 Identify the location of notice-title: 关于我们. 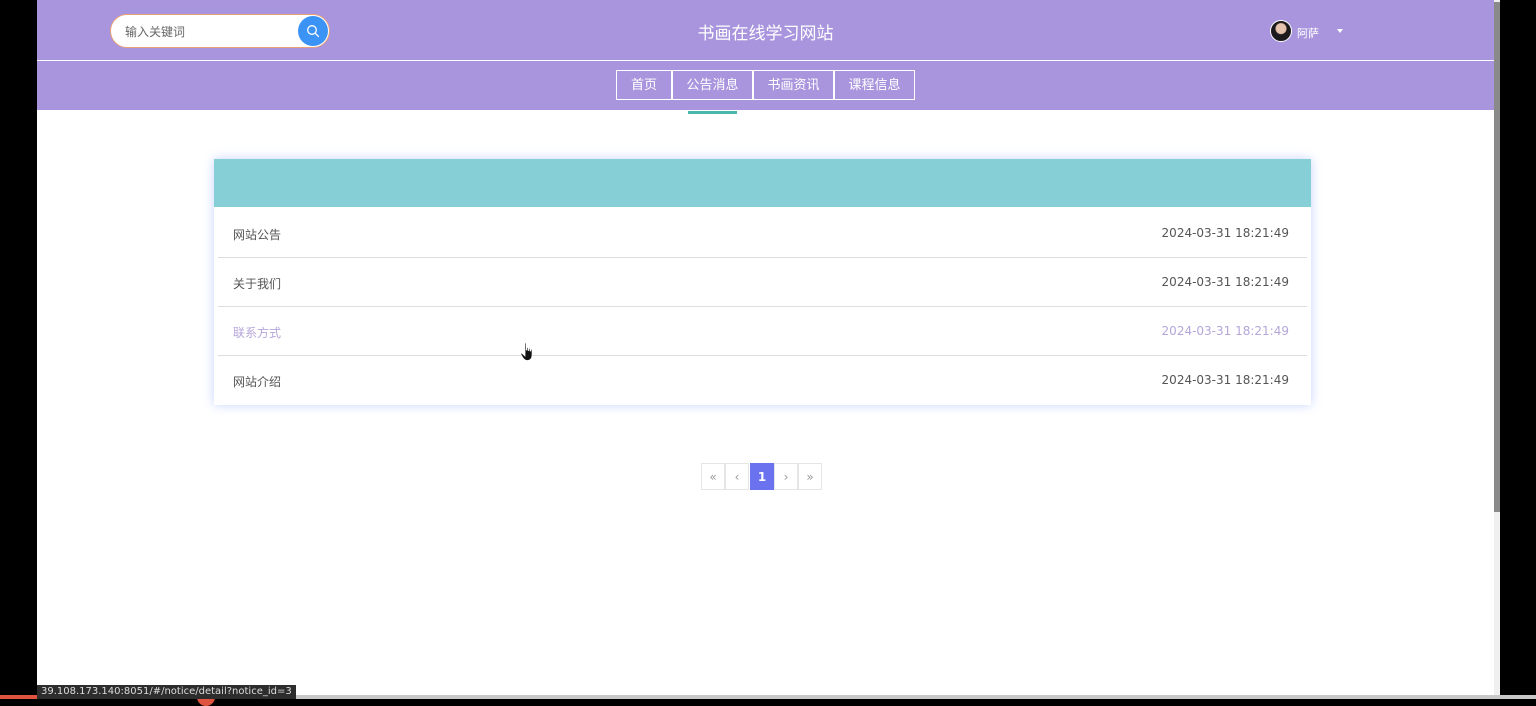
(257, 283).